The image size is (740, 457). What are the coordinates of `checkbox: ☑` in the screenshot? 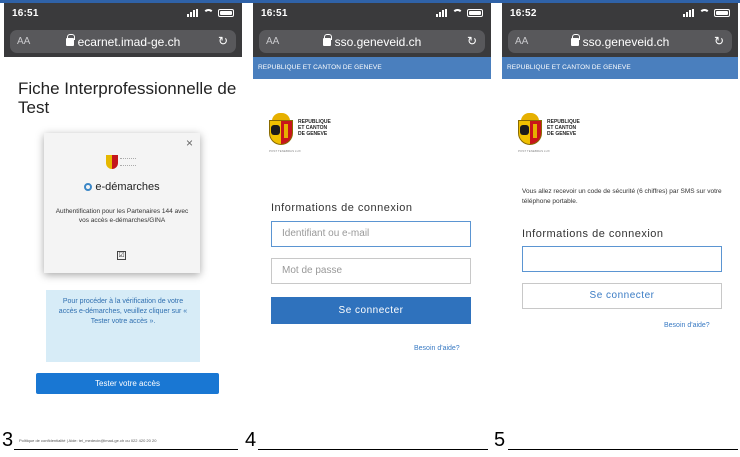 It's located at (121, 255).